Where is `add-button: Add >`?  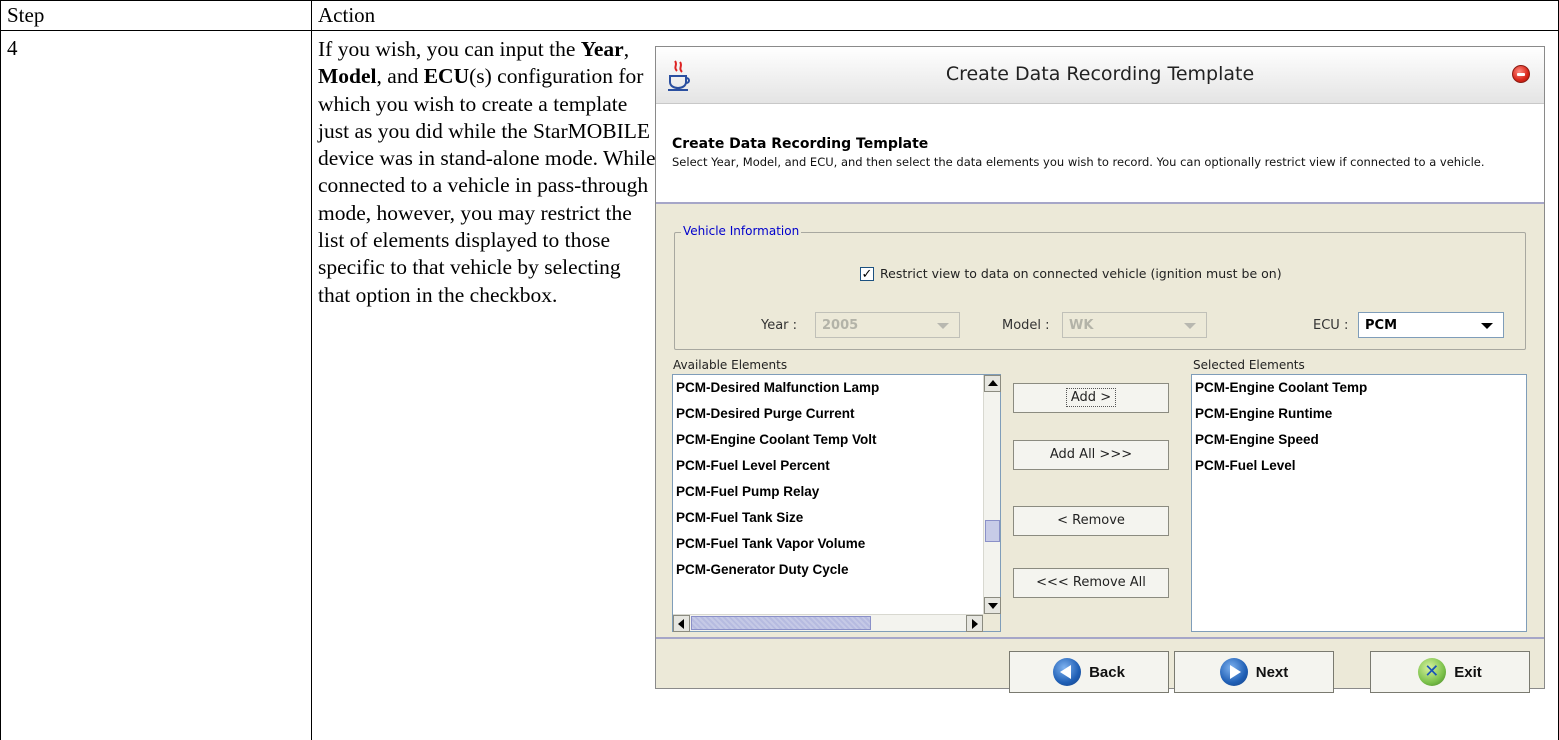
add-button: Add > is located at coordinates (1091, 398).